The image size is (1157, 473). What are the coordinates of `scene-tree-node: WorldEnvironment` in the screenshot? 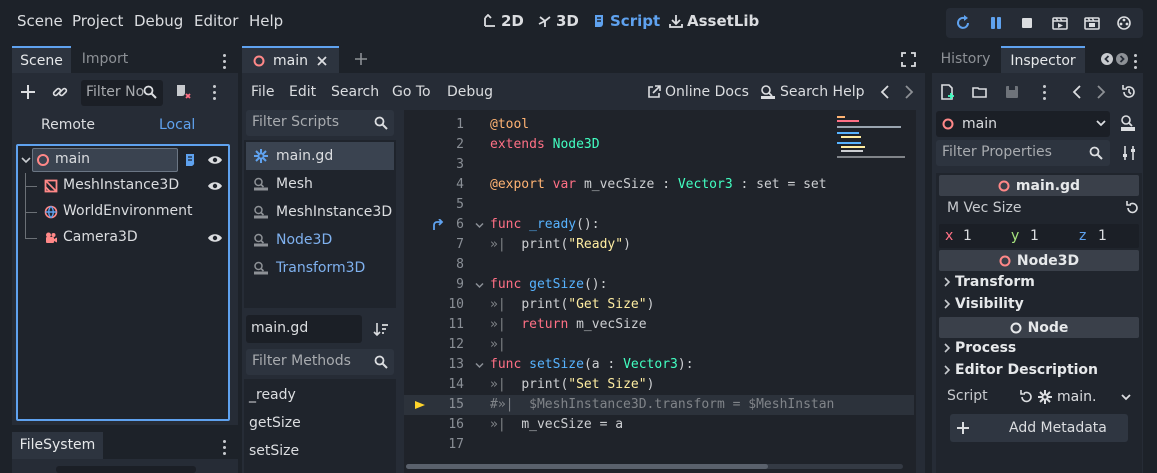 It's located at (123, 212).